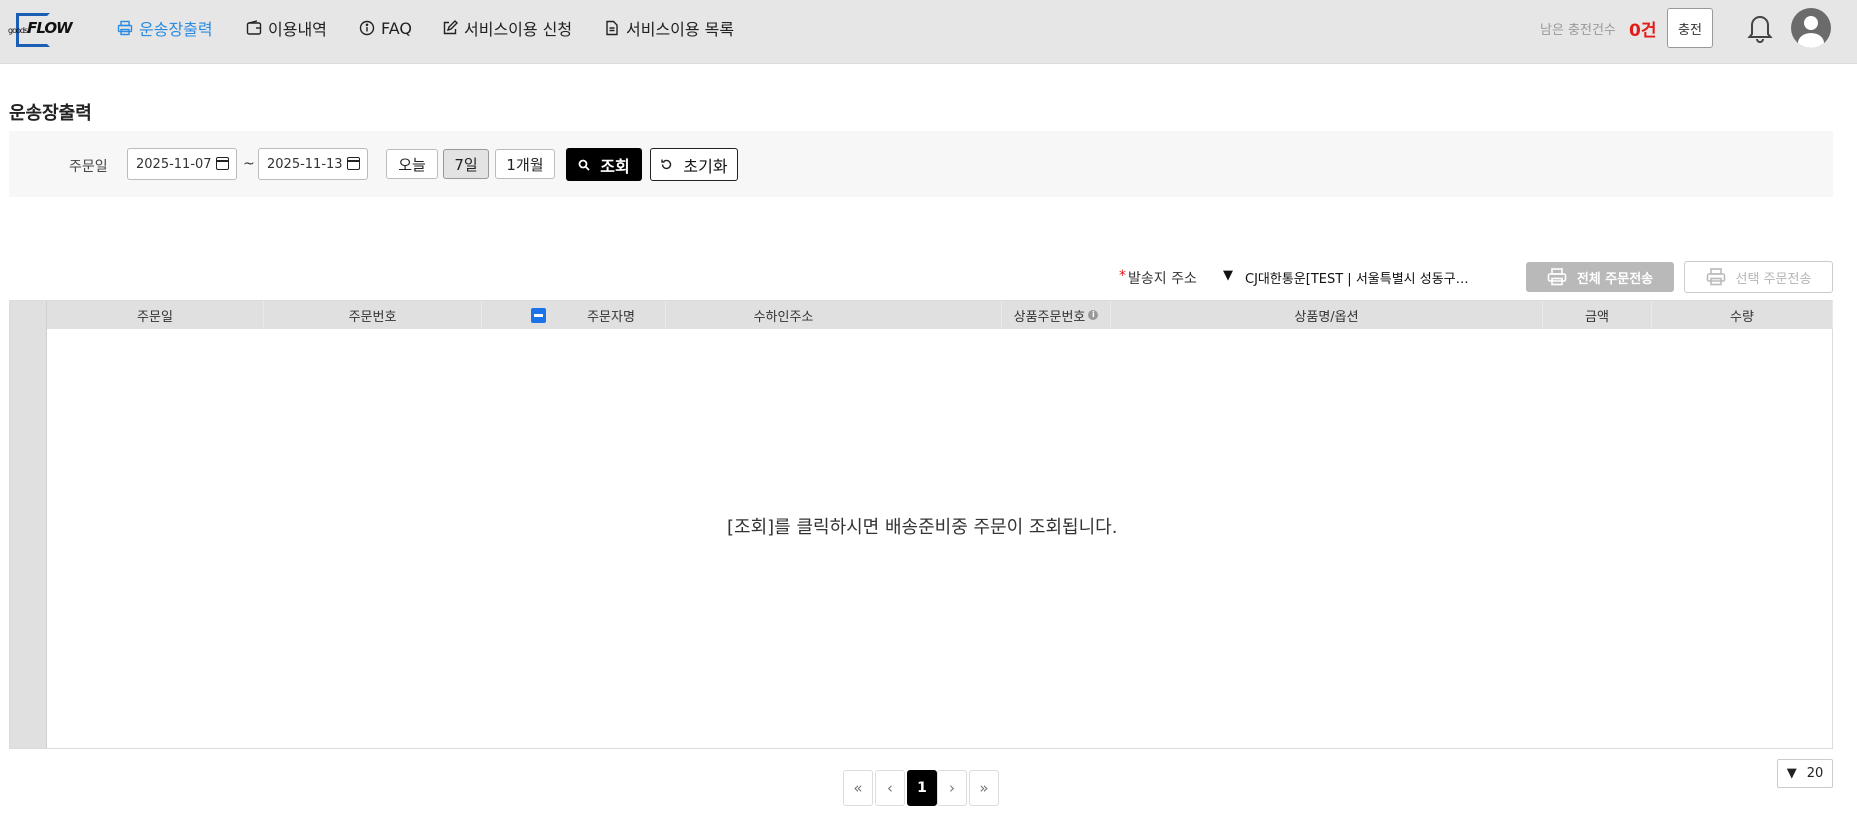 Image resolution: width=1857 pixels, height=823 pixels. What do you see at coordinates (450, 27) in the screenshot?
I see `edit-icon` at bounding box center [450, 27].